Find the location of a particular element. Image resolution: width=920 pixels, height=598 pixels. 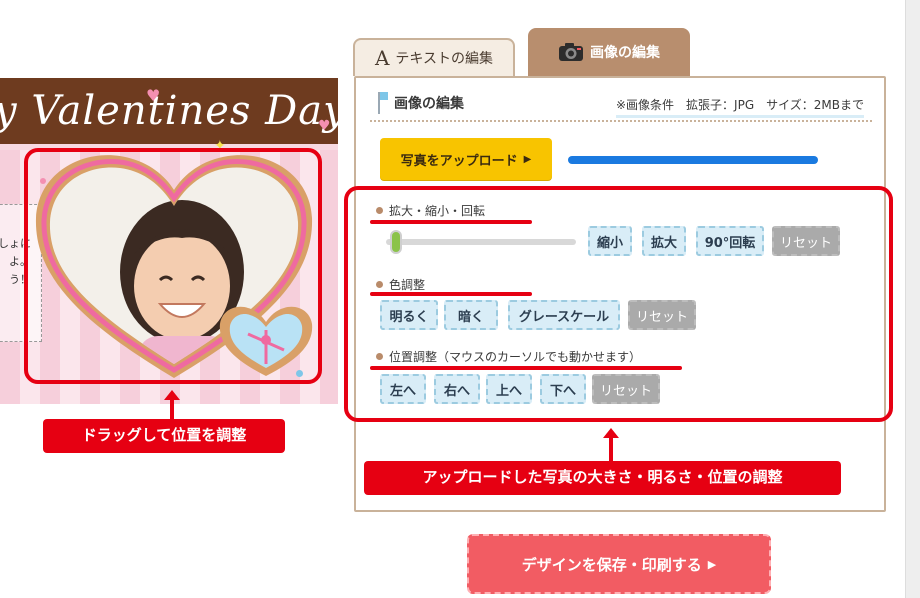

tab-label: テキストの編集 is located at coordinates (444, 59).